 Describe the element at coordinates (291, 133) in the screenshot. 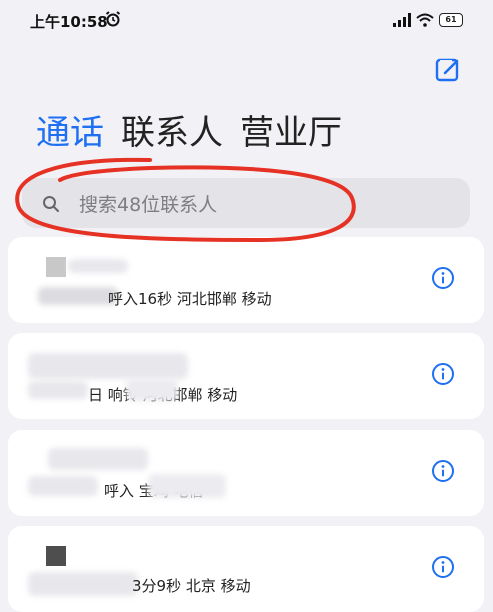

I see `tab-service-hall: 营业厅` at that location.